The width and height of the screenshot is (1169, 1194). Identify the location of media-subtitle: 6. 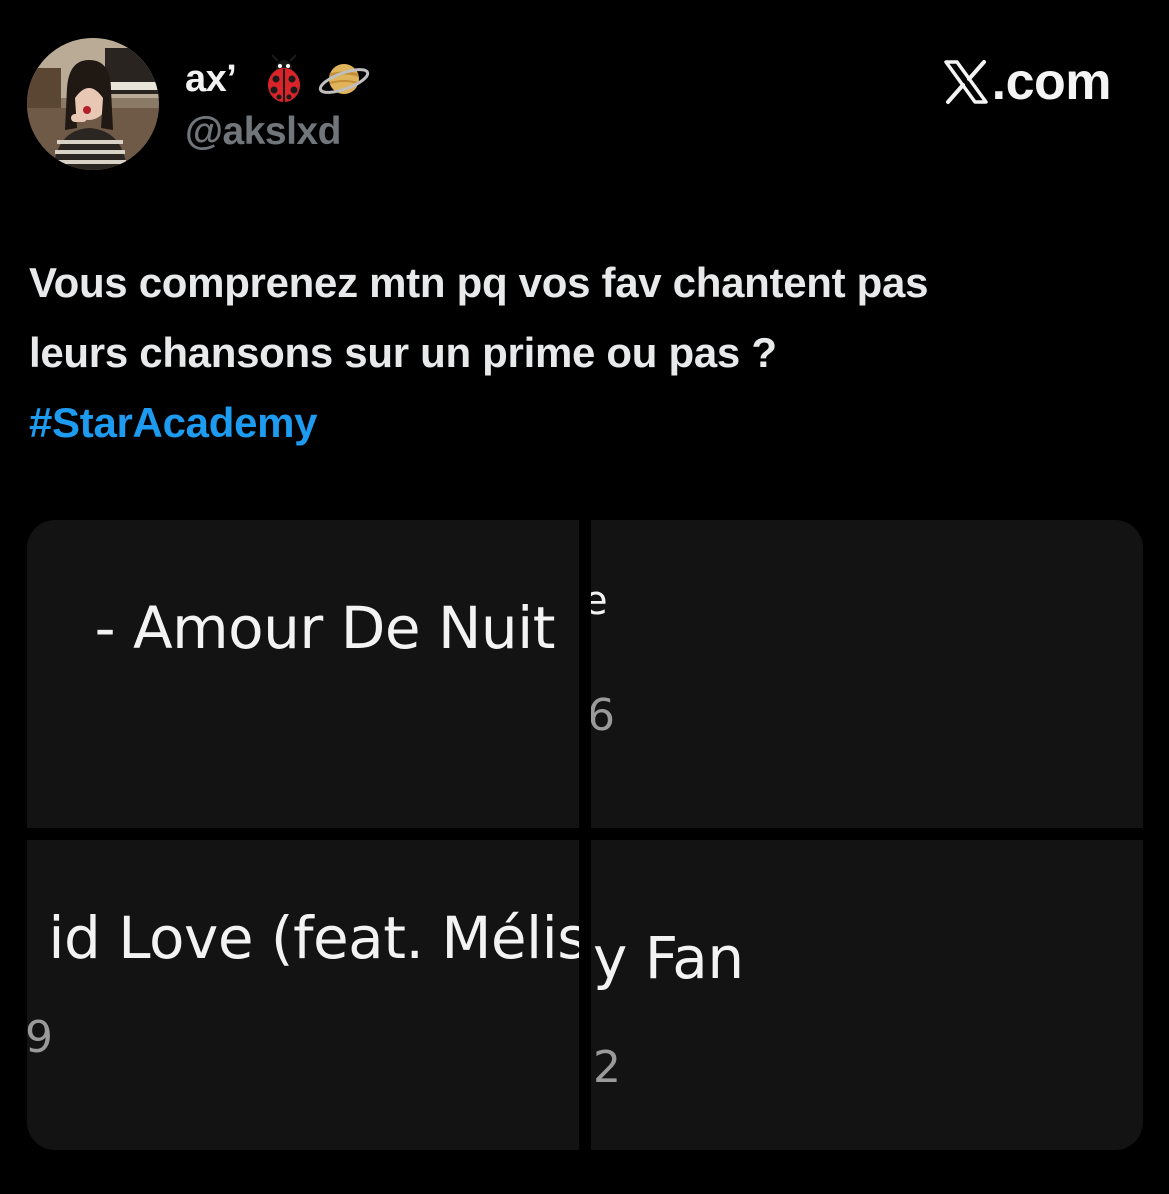
(603, 715).